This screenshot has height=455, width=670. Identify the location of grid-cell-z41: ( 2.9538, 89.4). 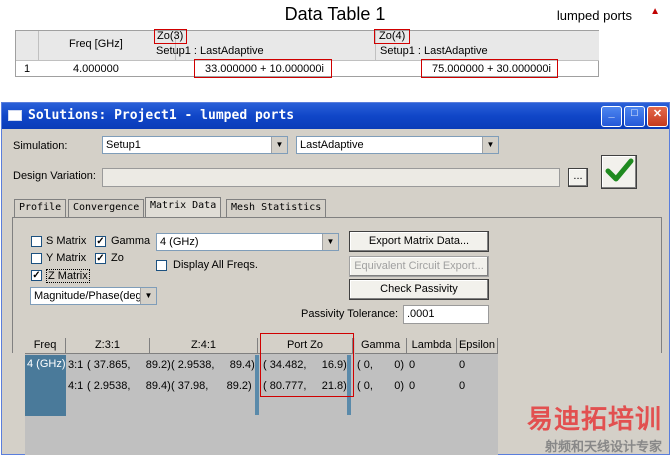
(213, 365).